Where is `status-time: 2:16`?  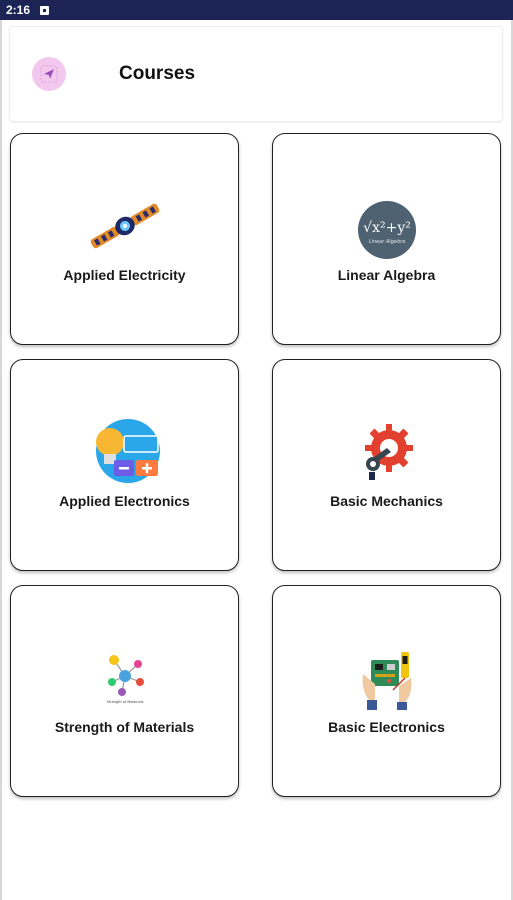 status-time: 2:16 is located at coordinates (18, 10).